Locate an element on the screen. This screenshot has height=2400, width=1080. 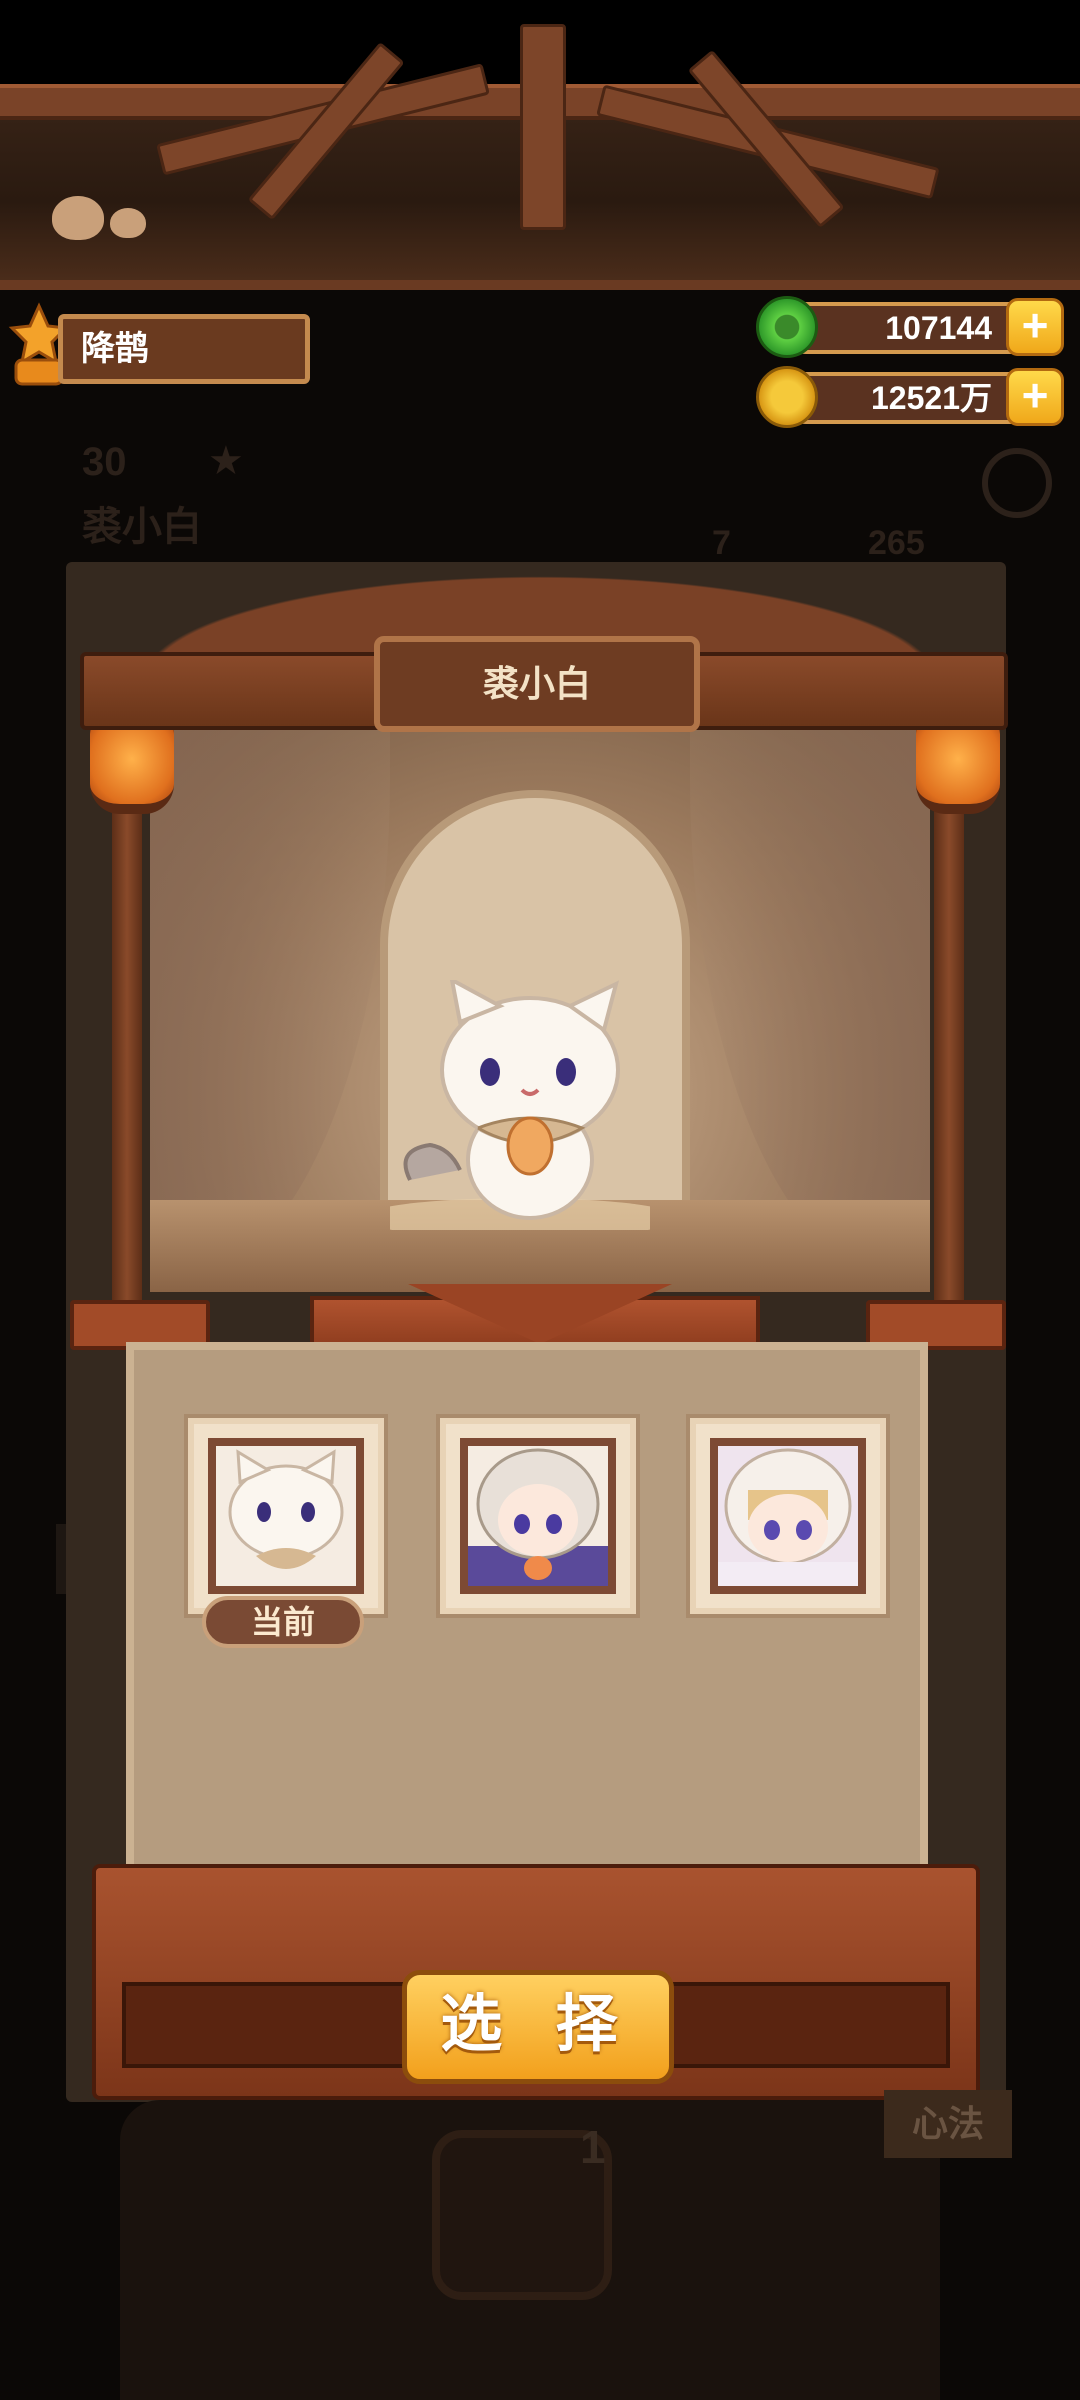
current-skin-label: 当前 is located at coordinates (282, 1622).